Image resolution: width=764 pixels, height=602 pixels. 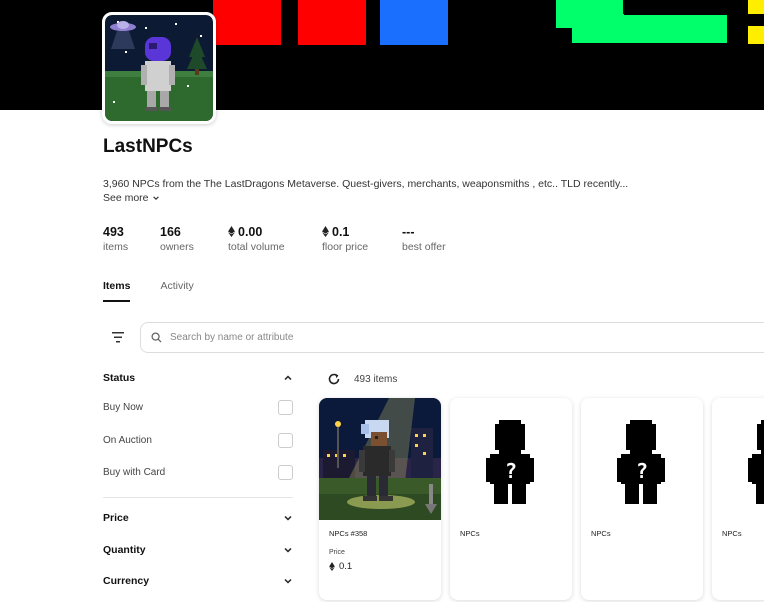 What do you see at coordinates (337, 552) in the screenshot?
I see `nft-price-label: Price` at bounding box center [337, 552].